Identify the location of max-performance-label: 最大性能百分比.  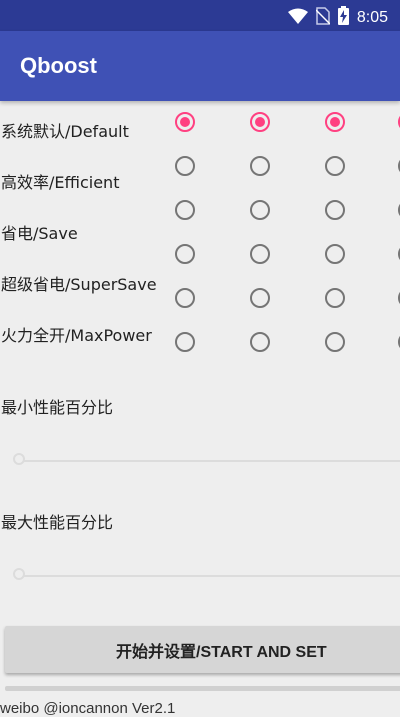
(57, 522).